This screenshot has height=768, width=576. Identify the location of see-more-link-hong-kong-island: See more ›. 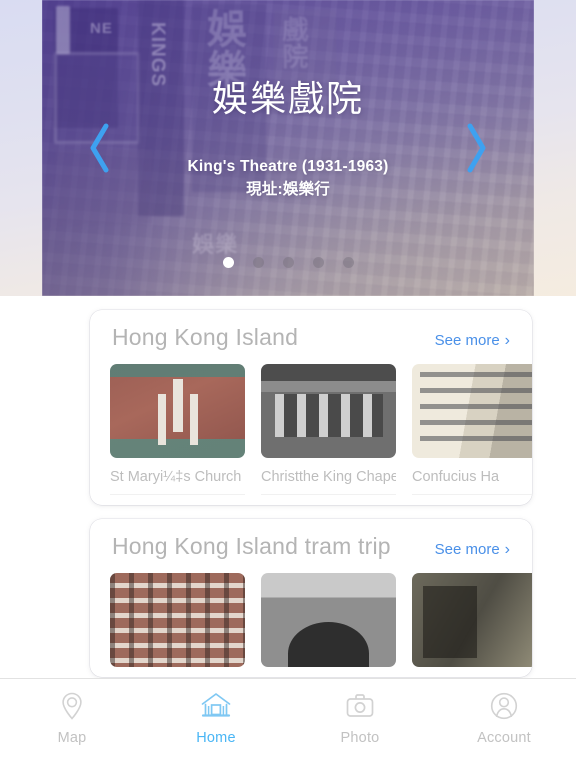
(472, 340).